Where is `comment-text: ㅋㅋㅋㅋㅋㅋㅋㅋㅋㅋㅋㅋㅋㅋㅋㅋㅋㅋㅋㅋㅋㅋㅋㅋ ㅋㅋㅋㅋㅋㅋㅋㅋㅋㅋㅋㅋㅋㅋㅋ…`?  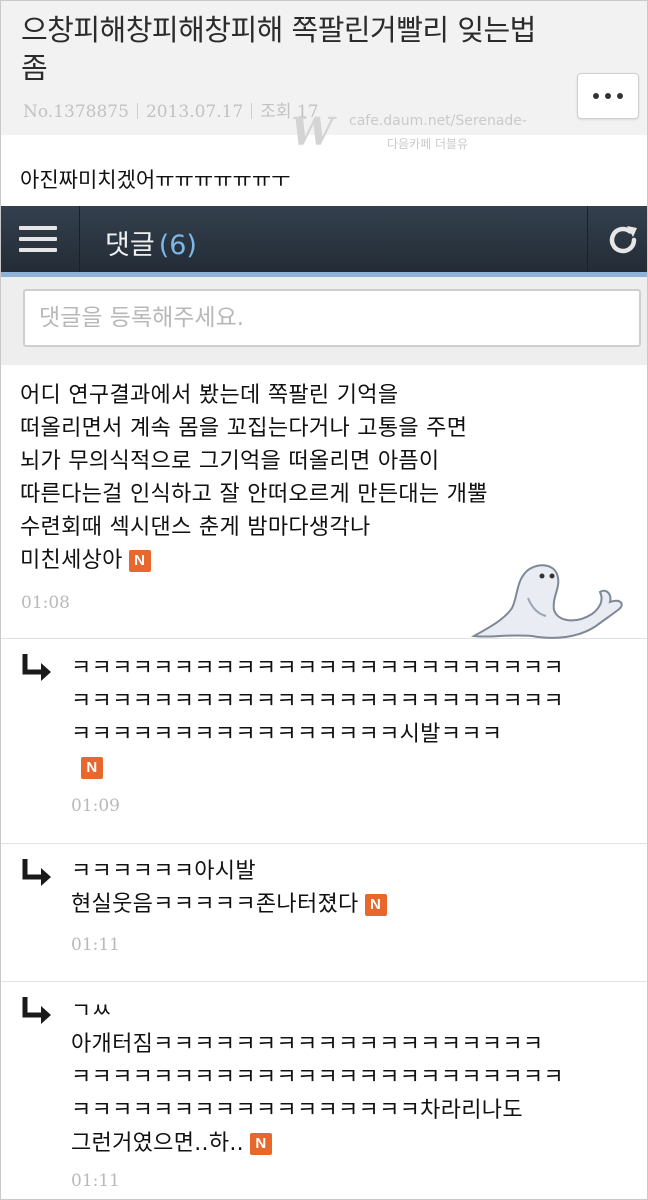 comment-text: ㅋㅋㅋㅋㅋㅋㅋㅋㅋㅋㅋㅋㅋㅋㅋㅋㅋㅋㅋㅋㅋㅋㅋㅋ ㅋㅋㅋㅋㅋㅋㅋㅋㅋㅋㅋㅋㅋㅋㅋ… is located at coordinates (317, 718).